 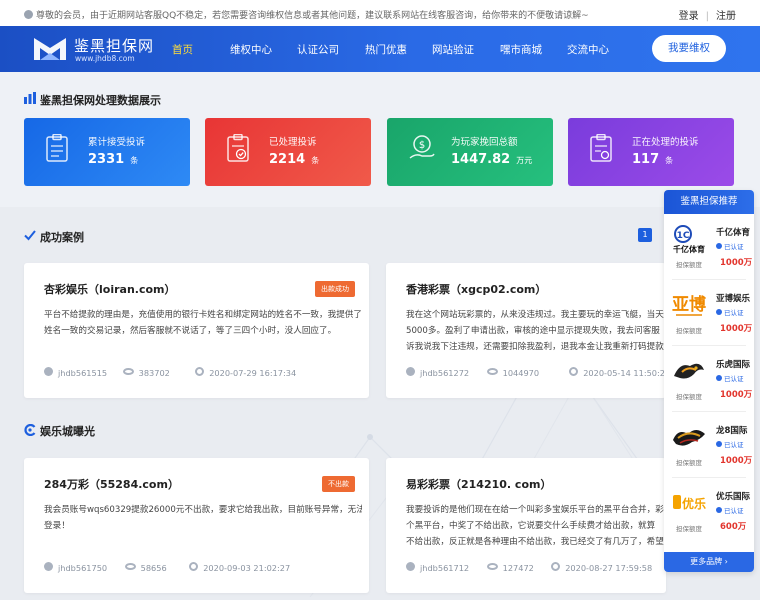 What do you see at coordinates (294, 159) in the screenshot?
I see `stat-value-wrap: 2214 条` at bounding box center [294, 159].